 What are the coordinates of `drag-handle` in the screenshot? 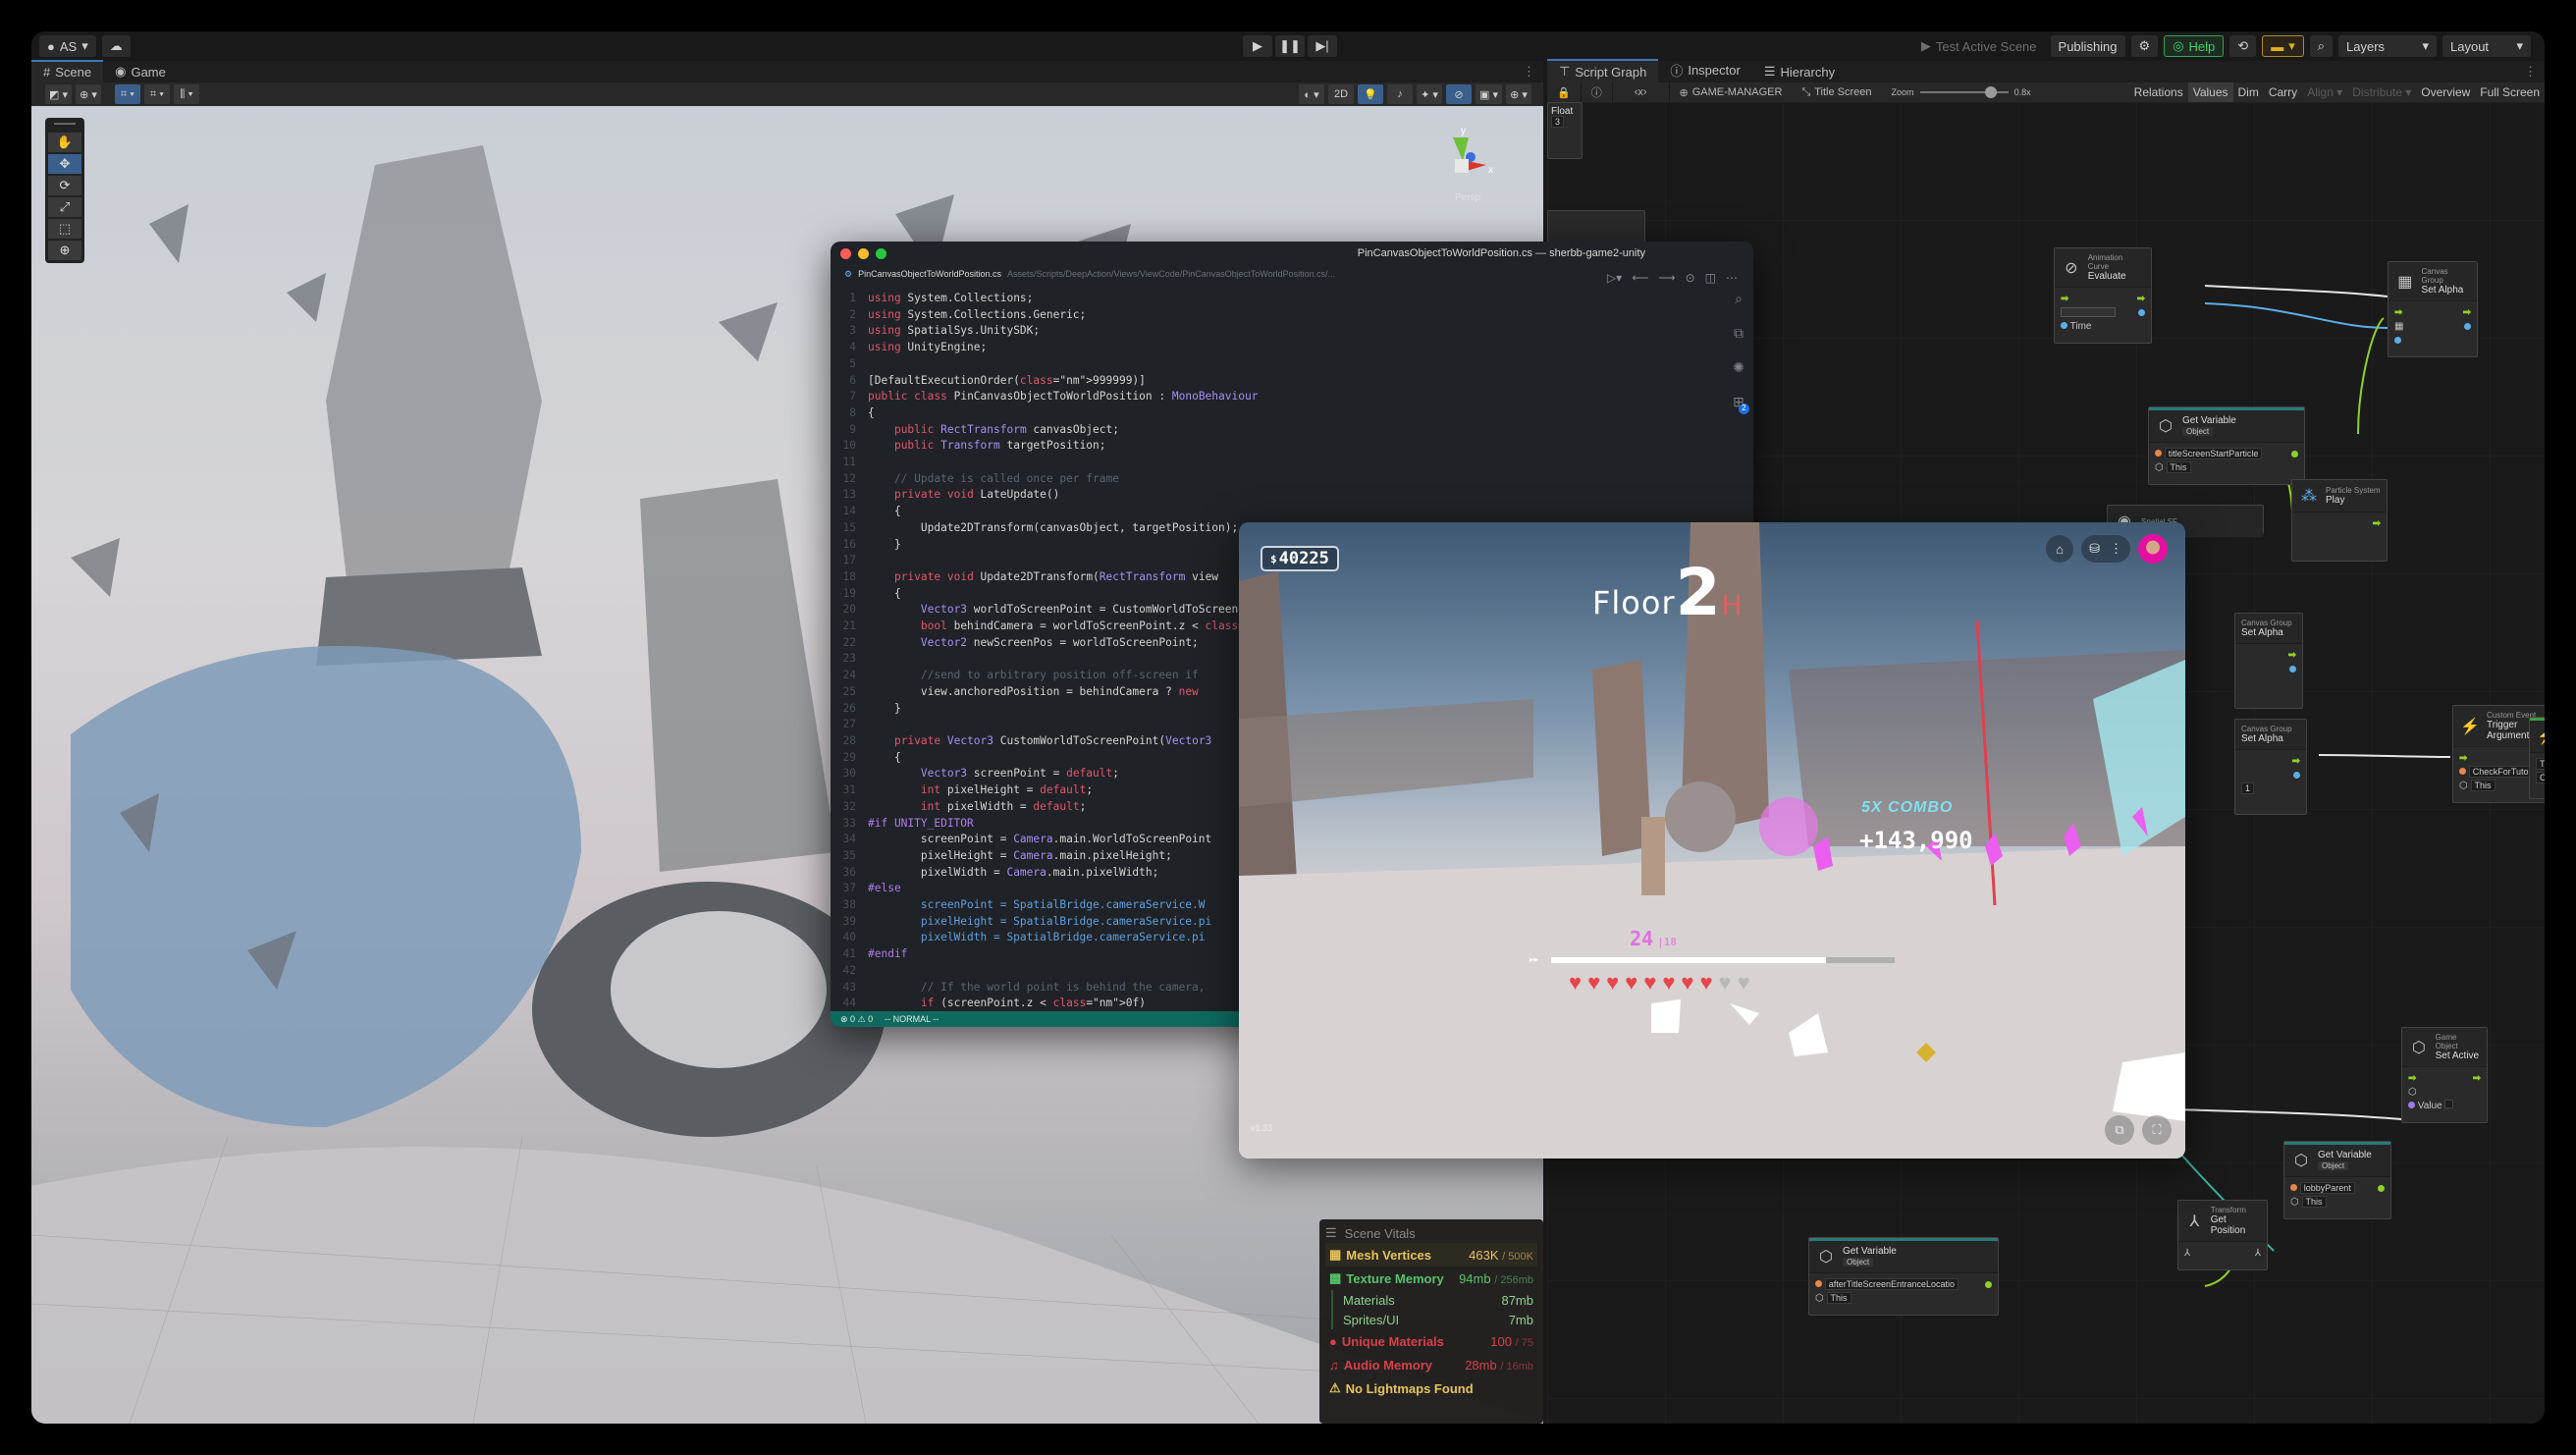 It's located at (65, 126).